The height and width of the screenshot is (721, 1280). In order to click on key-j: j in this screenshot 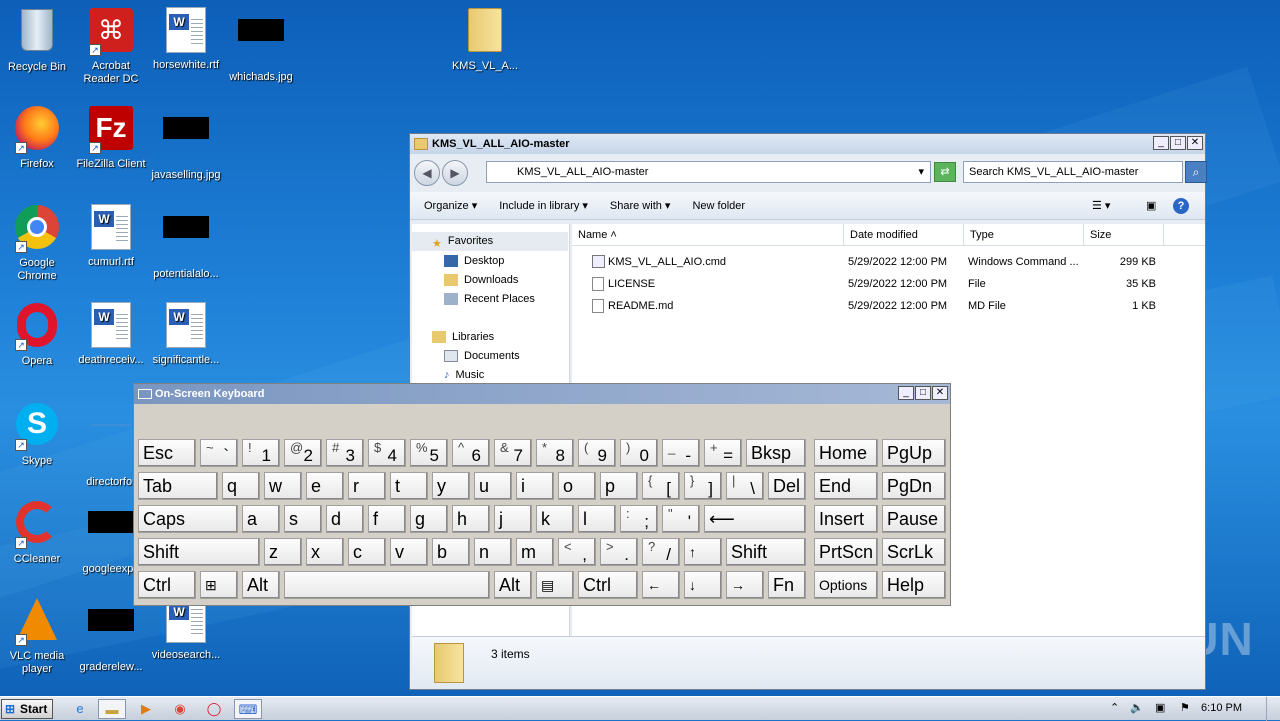, I will do `click(513, 519)`.